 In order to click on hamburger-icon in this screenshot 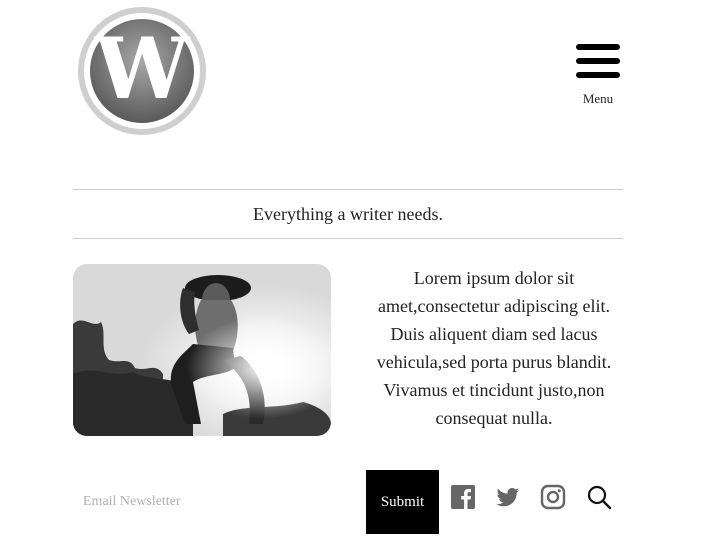, I will do `click(598, 61)`.